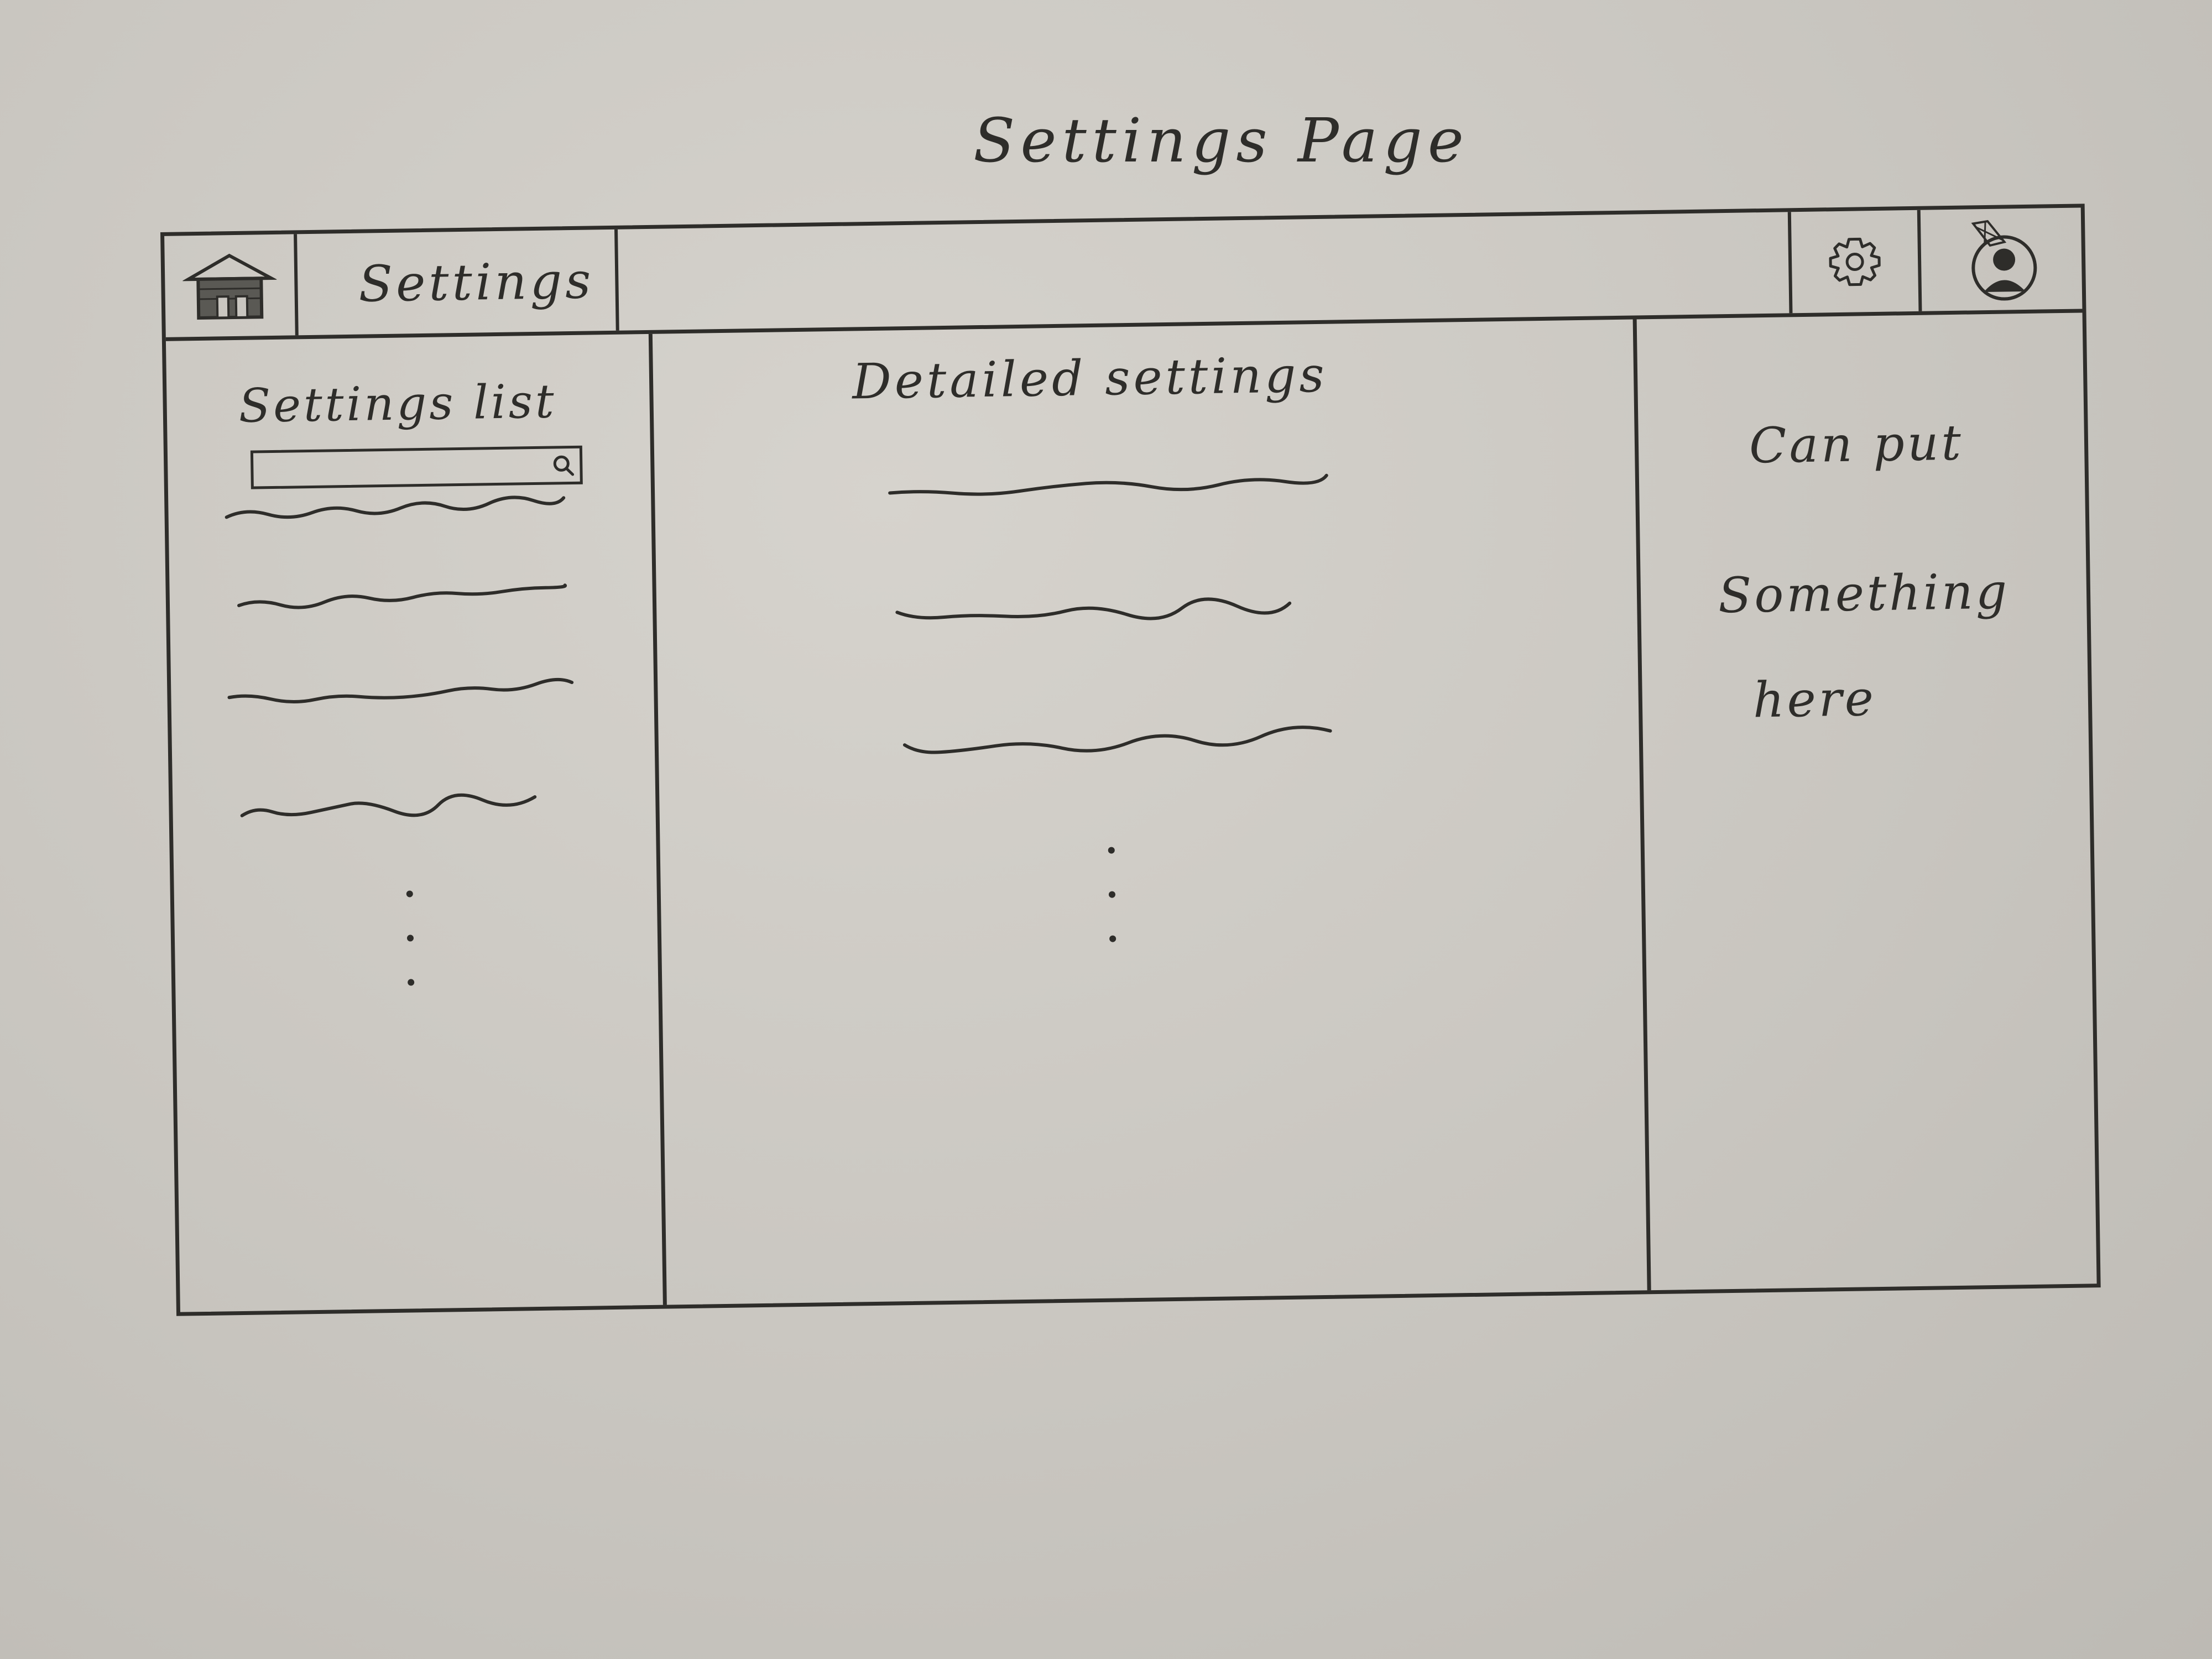 The height and width of the screenshot is (1659, 2212). Describe the element at coordinates (476, 283) in the screenshot. I see `page-title: Settings` at that location.